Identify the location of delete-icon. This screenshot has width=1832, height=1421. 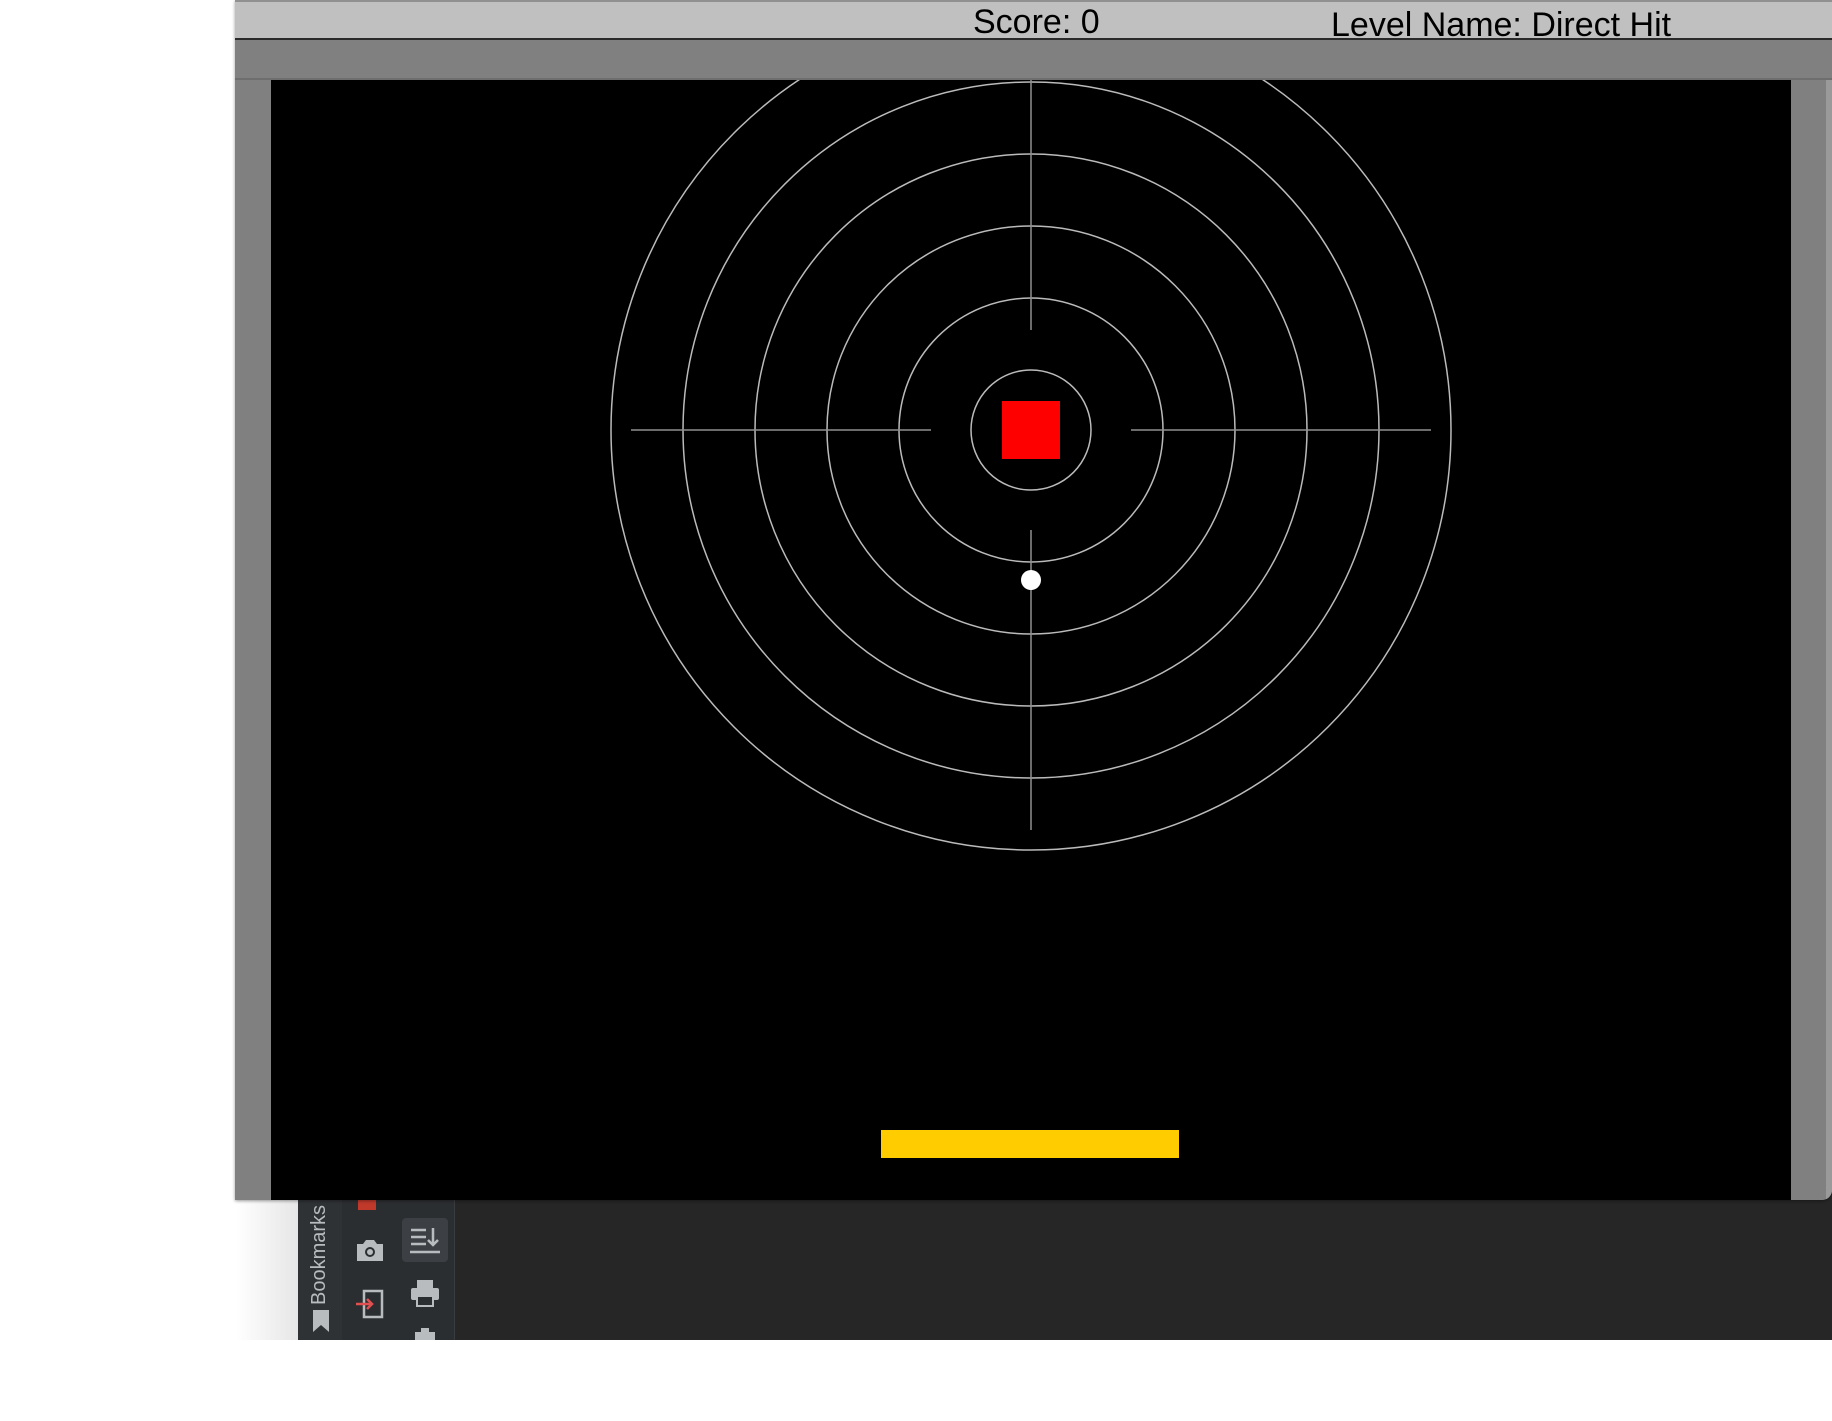
(425, 1334).